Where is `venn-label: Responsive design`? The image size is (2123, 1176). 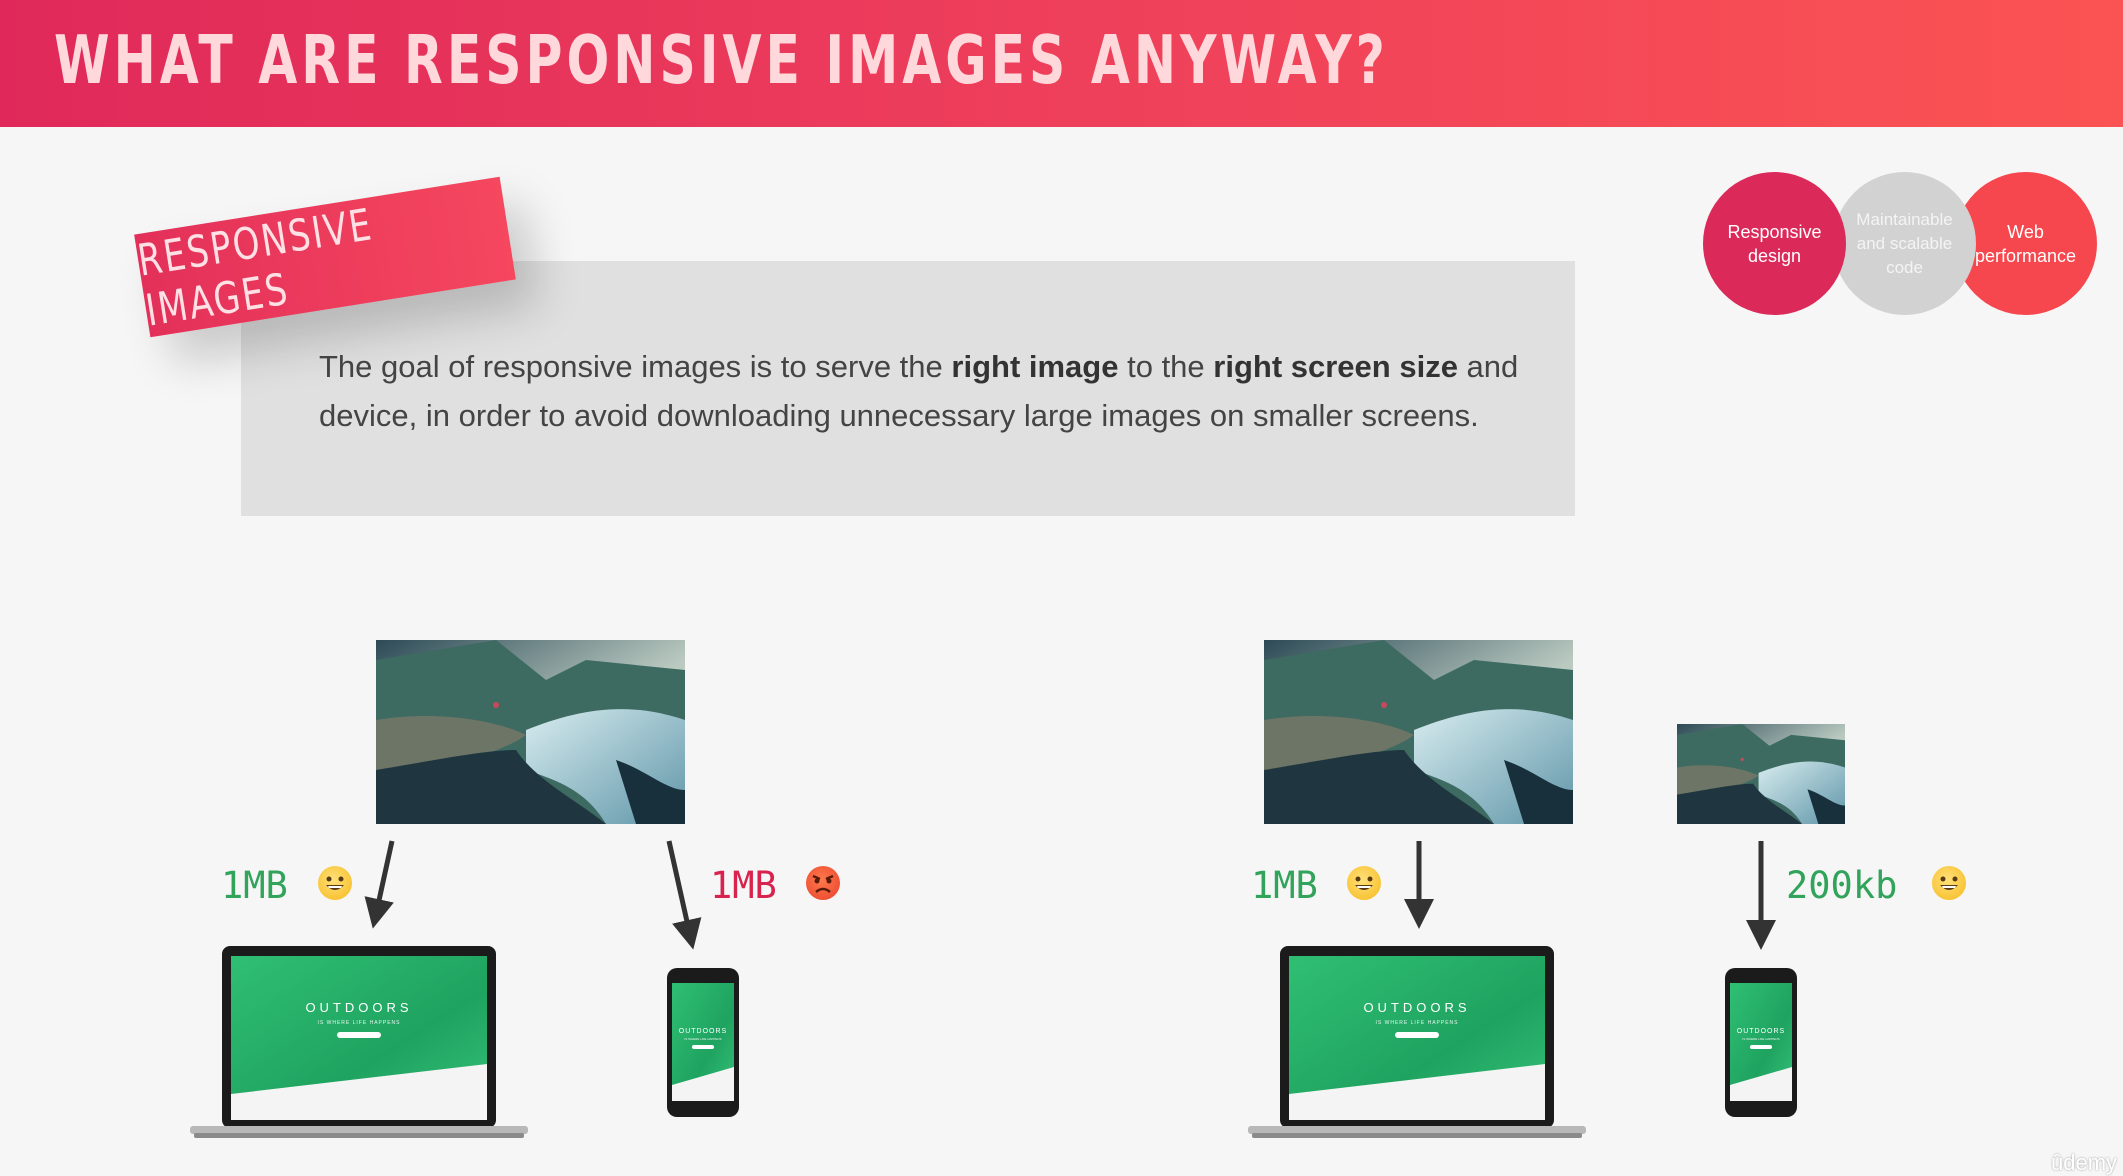
venn-label: Responsive design is located at coordinates (1774, 243).